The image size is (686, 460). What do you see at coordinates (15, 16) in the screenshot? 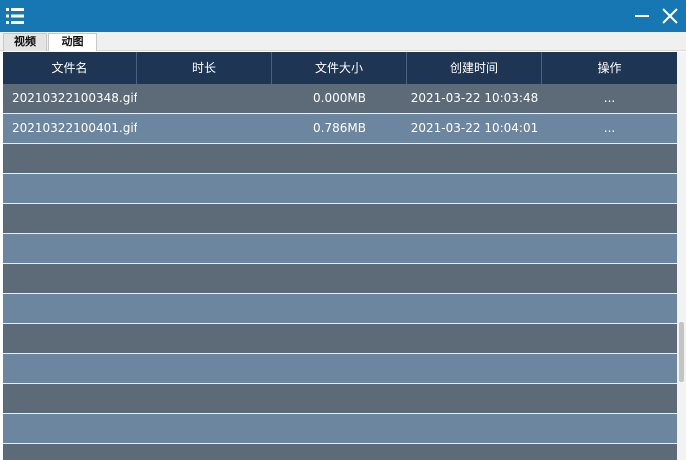
I see `menu-list-icon` at bounding box center [15, 16].